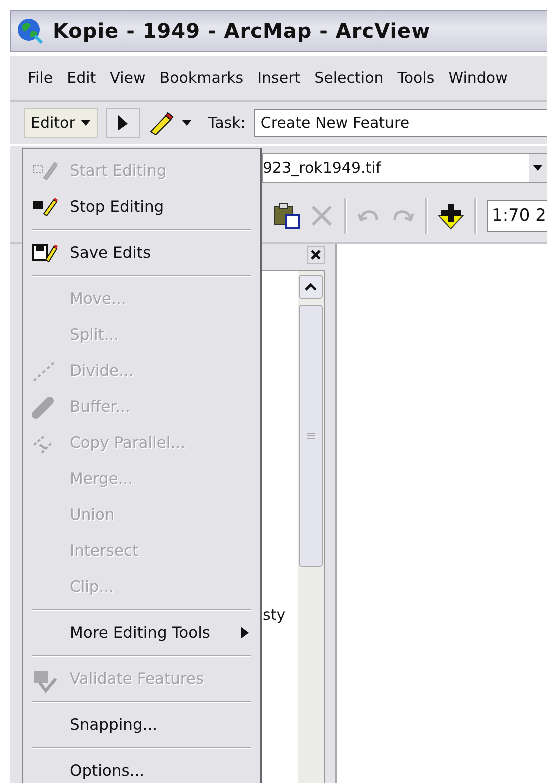 The width and height of the screenshot is (547, 783). I want to click on menu-bar-item: Window, so click(478, 78).